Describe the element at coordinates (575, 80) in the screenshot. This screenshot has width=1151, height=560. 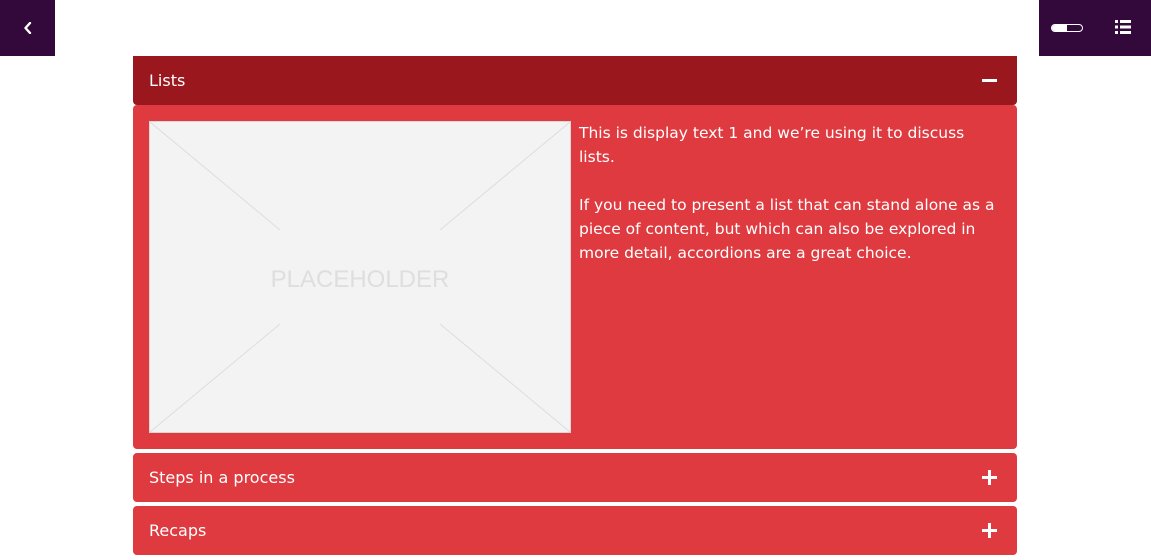
I see `accordion-item-lists-header: Lists` at that location.